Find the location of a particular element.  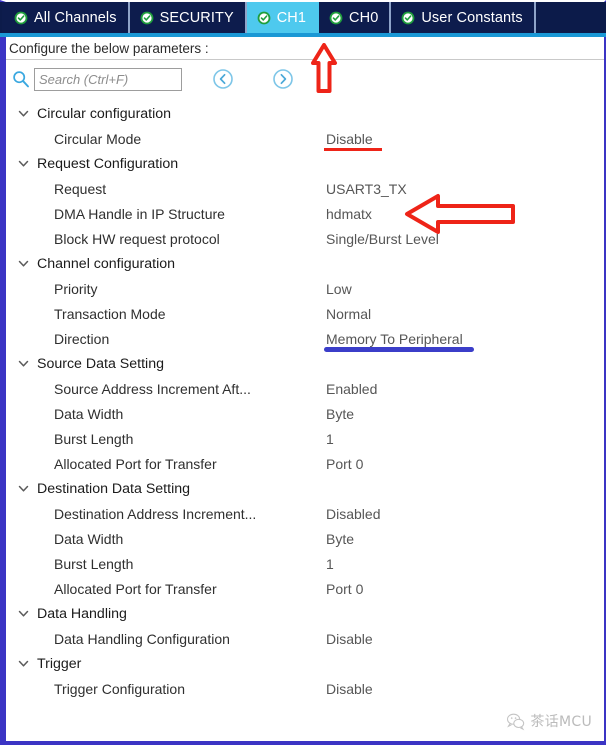

tab-security: SECURITY is located at coordinates (188, 17).